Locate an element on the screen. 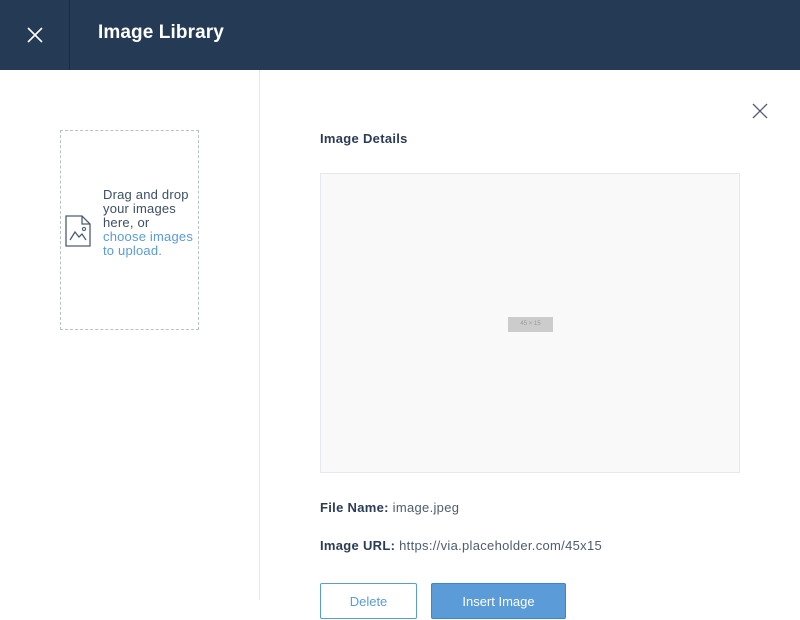 This screenshot has height=620, width=800. section-title: Image Details is located at coordinates (364, 138).